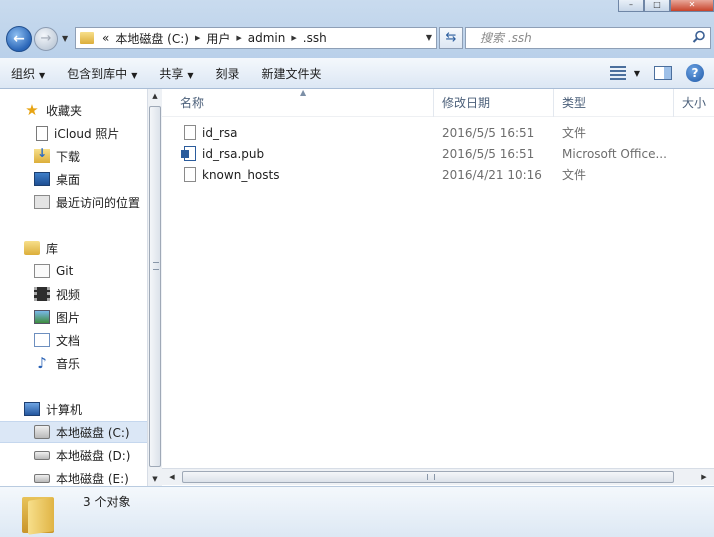  I want to click on breadcrumb-admin: admin, so click(267, 38).